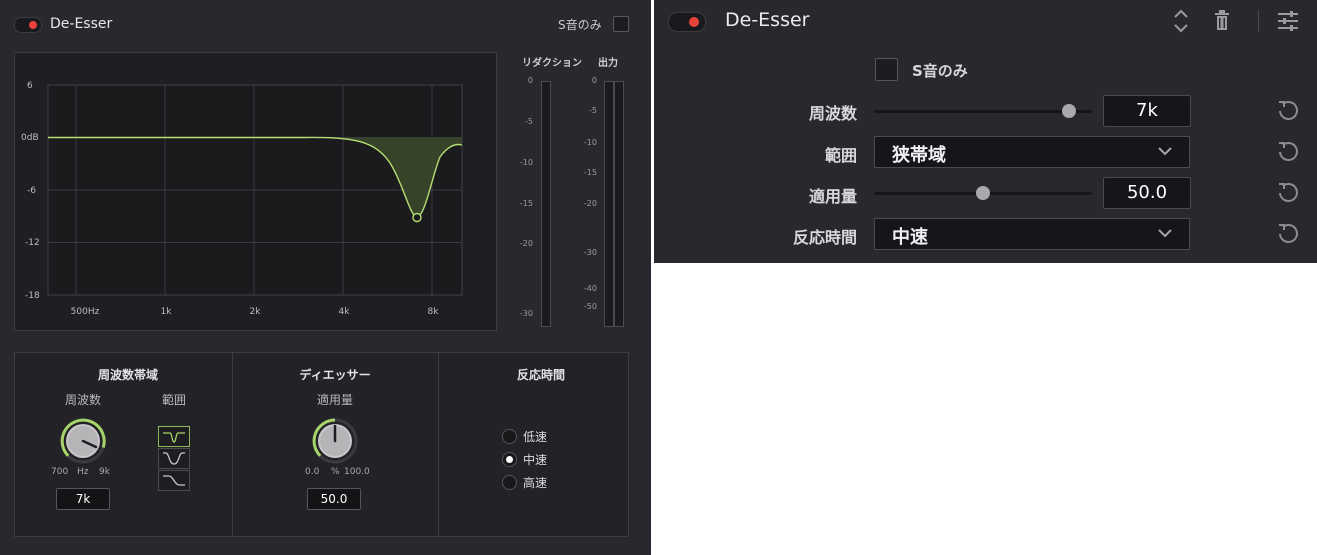  What do you see at coordinates (335, 441) in the screenshot?
I see `amount-knob` at bounding box center [335, 441].